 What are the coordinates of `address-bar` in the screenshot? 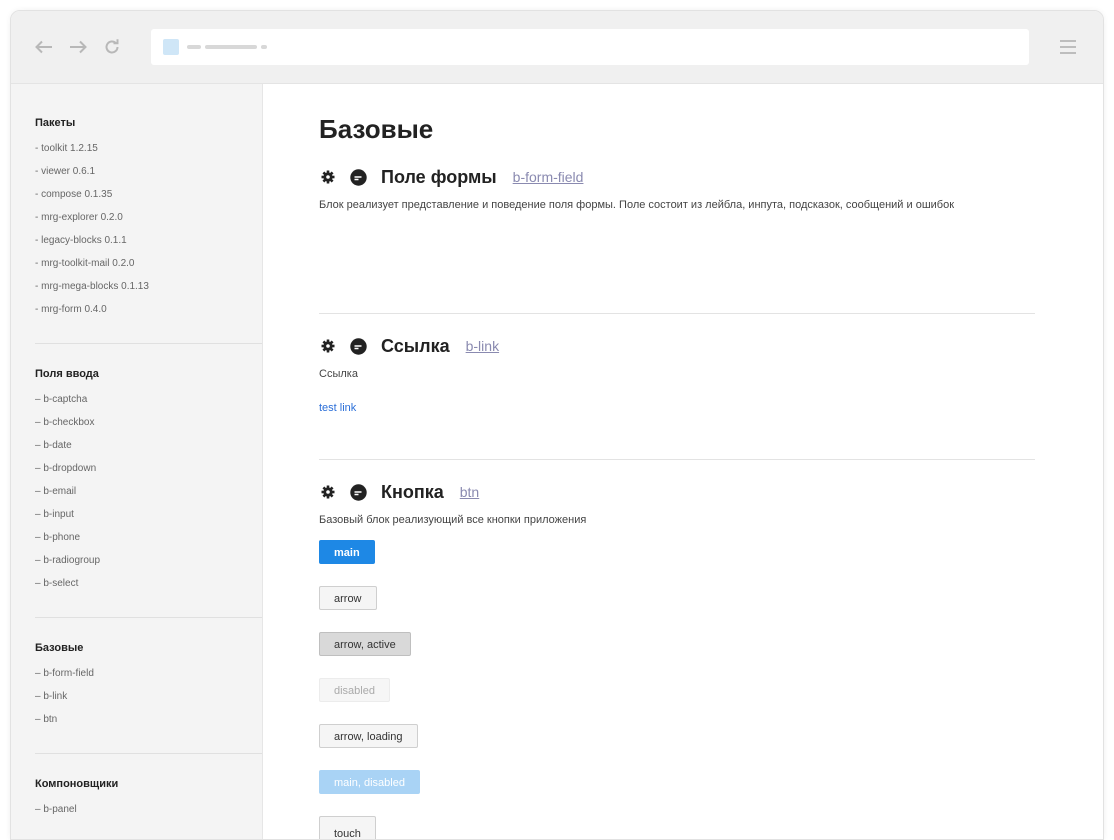 It's located at (590, 47).